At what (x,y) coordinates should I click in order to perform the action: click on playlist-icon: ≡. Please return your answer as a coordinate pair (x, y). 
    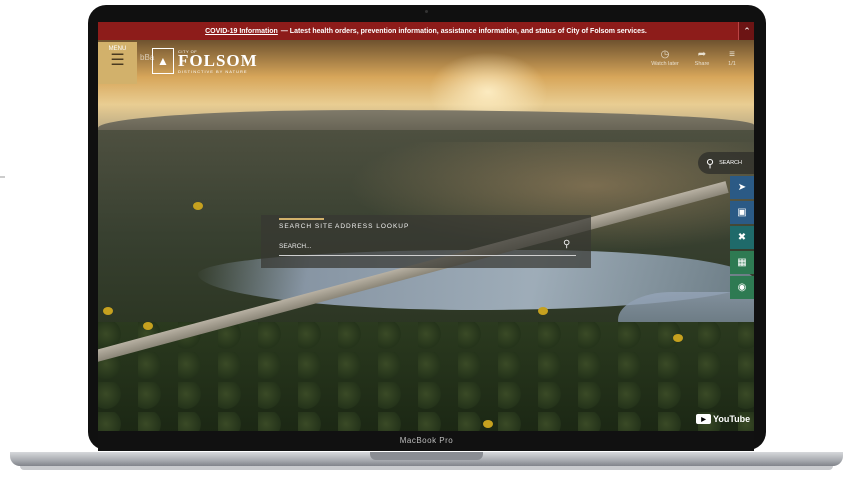
    Looking at the image, I should click on (732, 54).